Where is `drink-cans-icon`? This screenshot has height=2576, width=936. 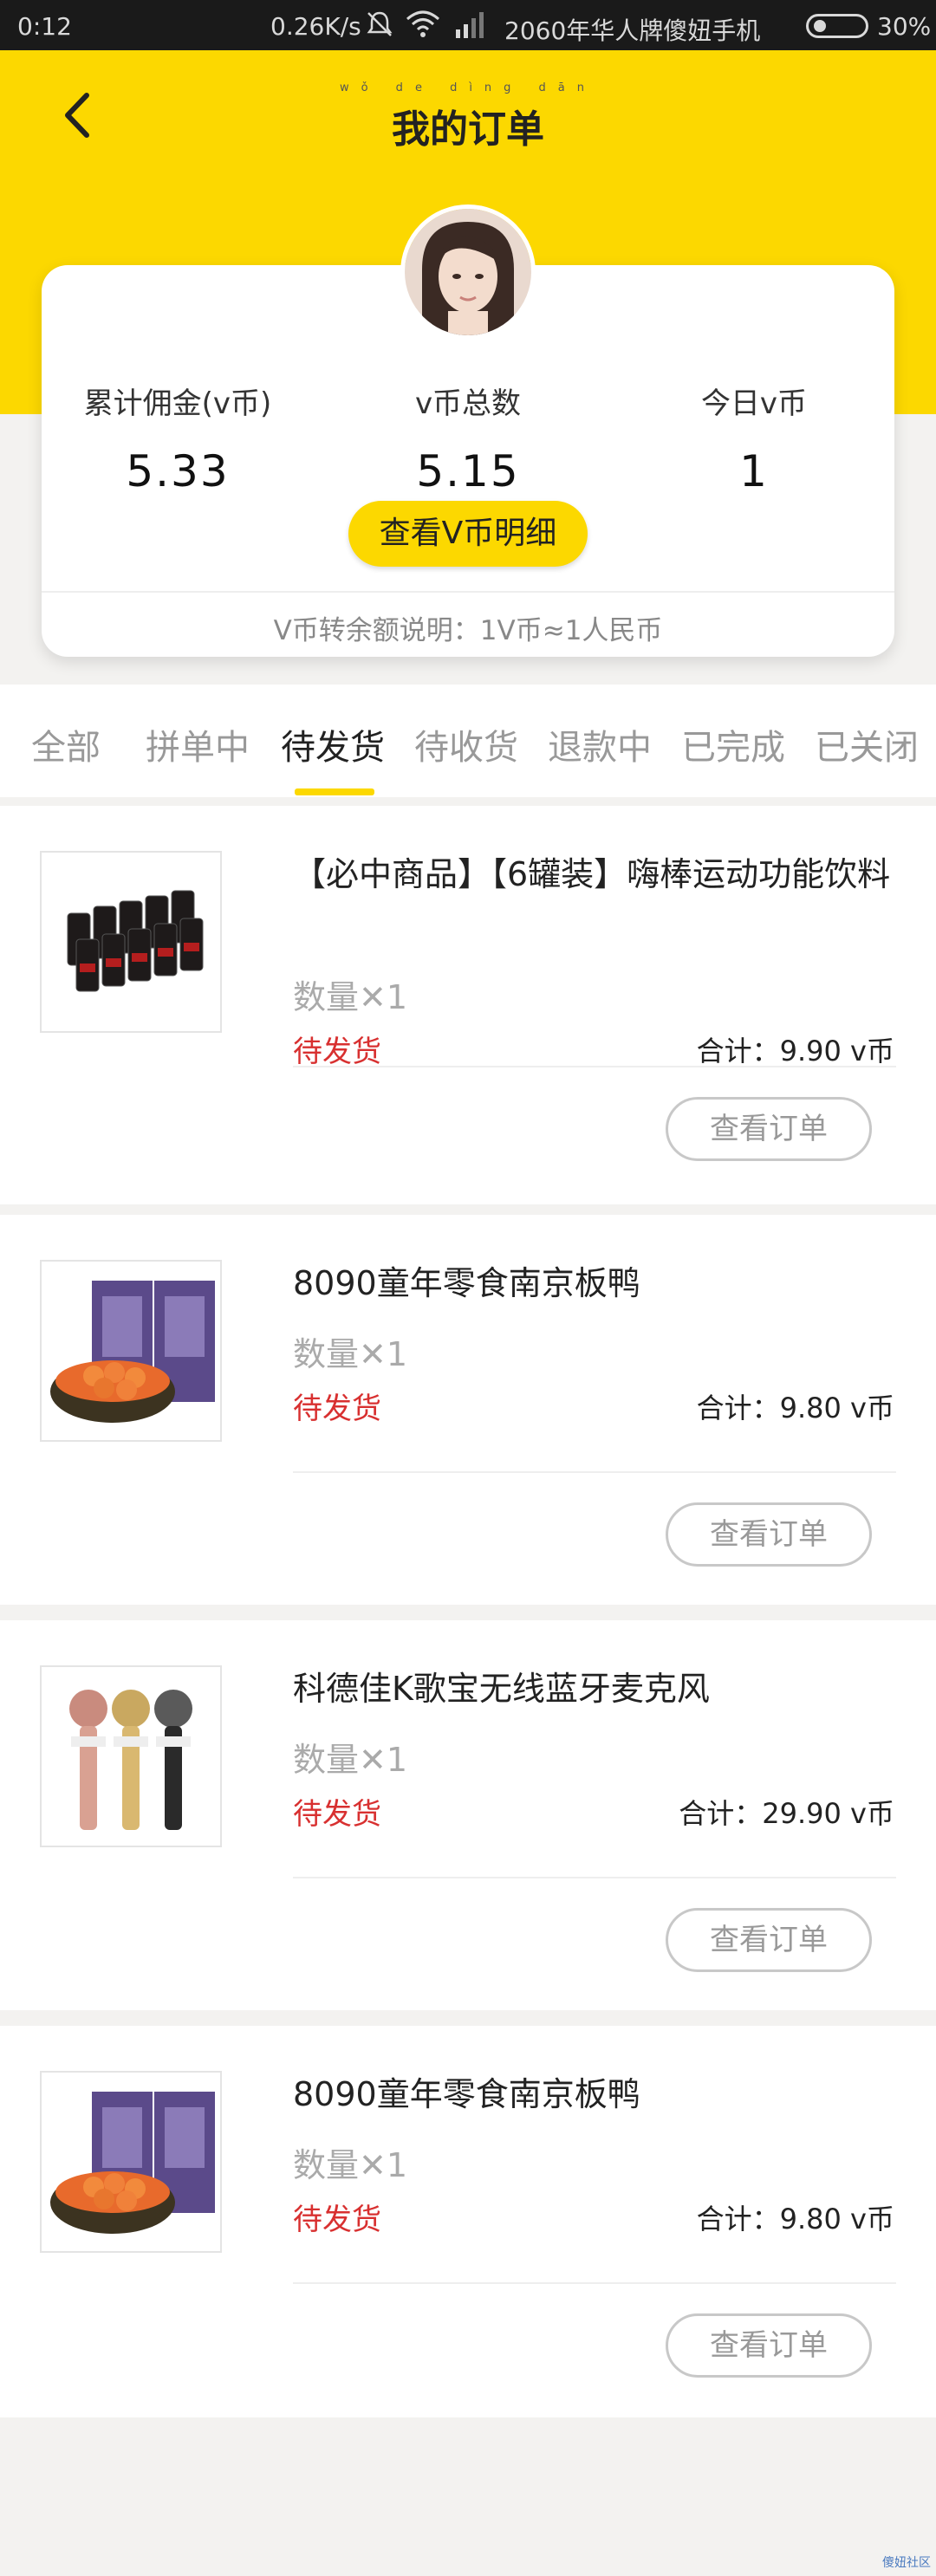
drink-cans-icon is located at coordinates (131, 942).